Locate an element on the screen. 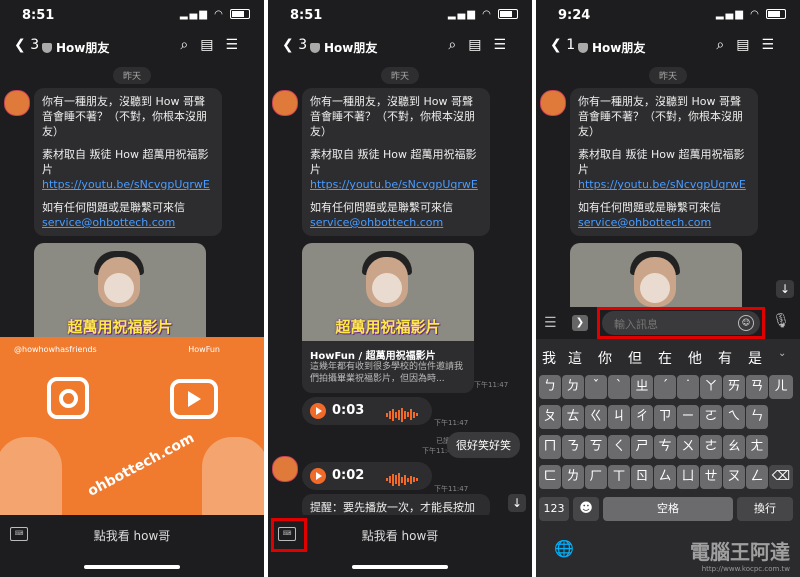  key: ㄇ is located at coordinates (550, 447).